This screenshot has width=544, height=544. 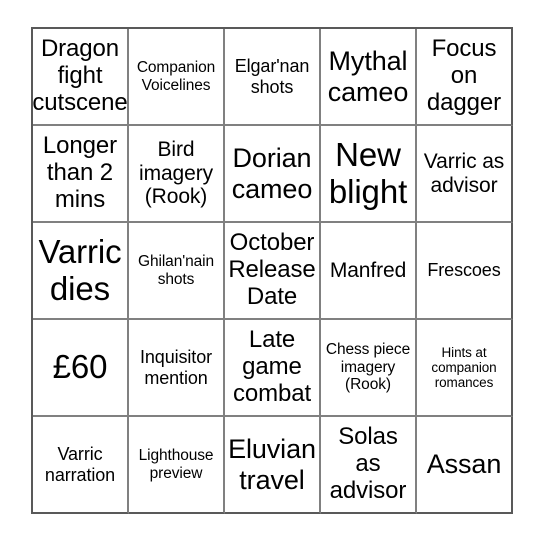 I want to click on bingo-cell-r5-c3: Eluvian travel, so click(x=273, y=465).